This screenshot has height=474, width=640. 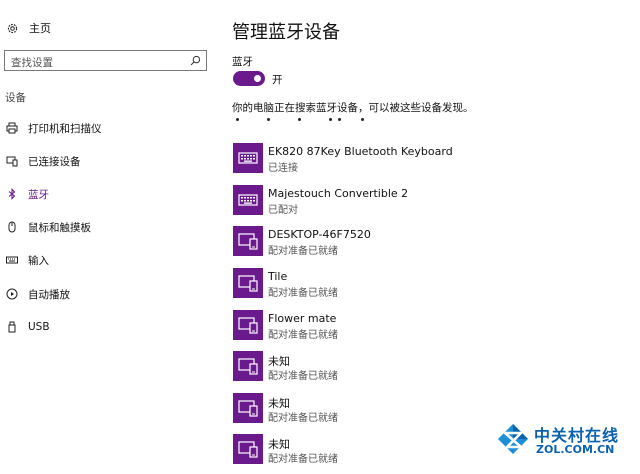 I want to click on bluetooth-icon, so click(x=12, y=194).